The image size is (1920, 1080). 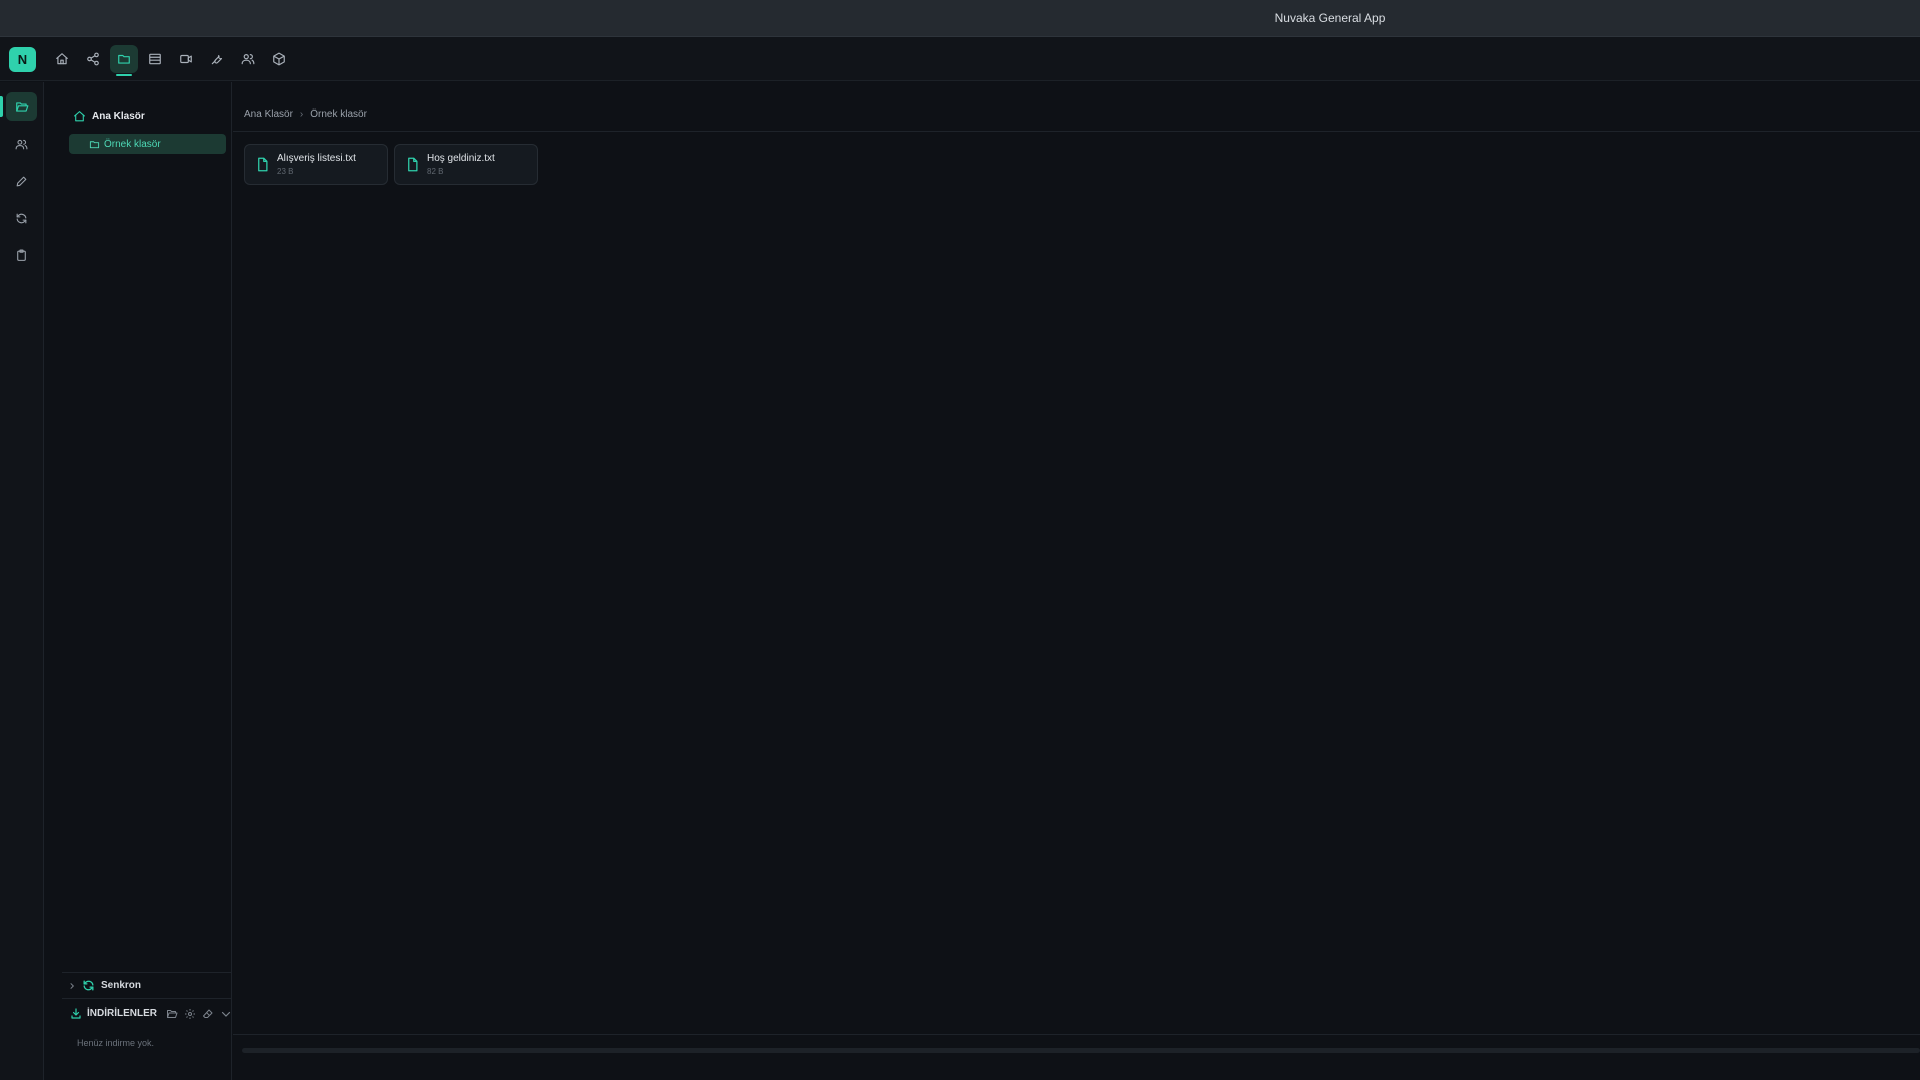 I want to click on top-navigation: N, so click(x=960, y=59).